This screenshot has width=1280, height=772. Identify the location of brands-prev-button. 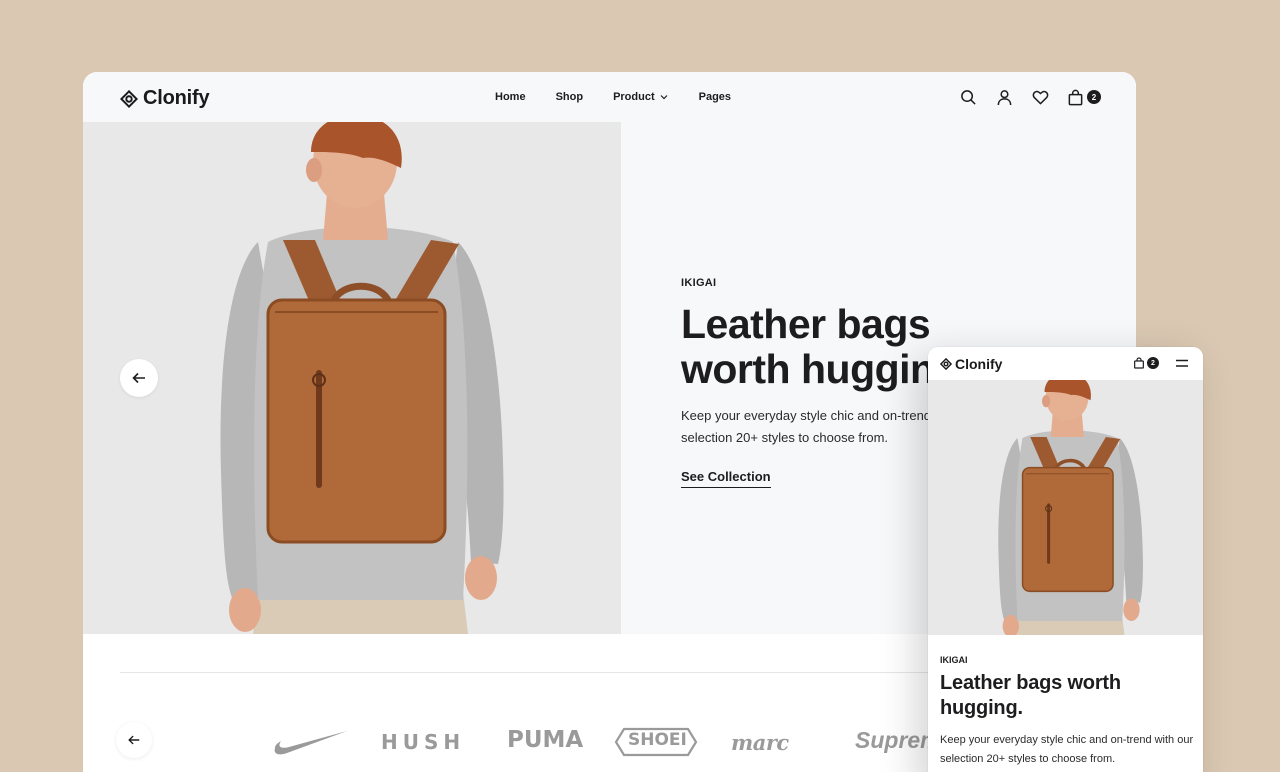
(134, 740).